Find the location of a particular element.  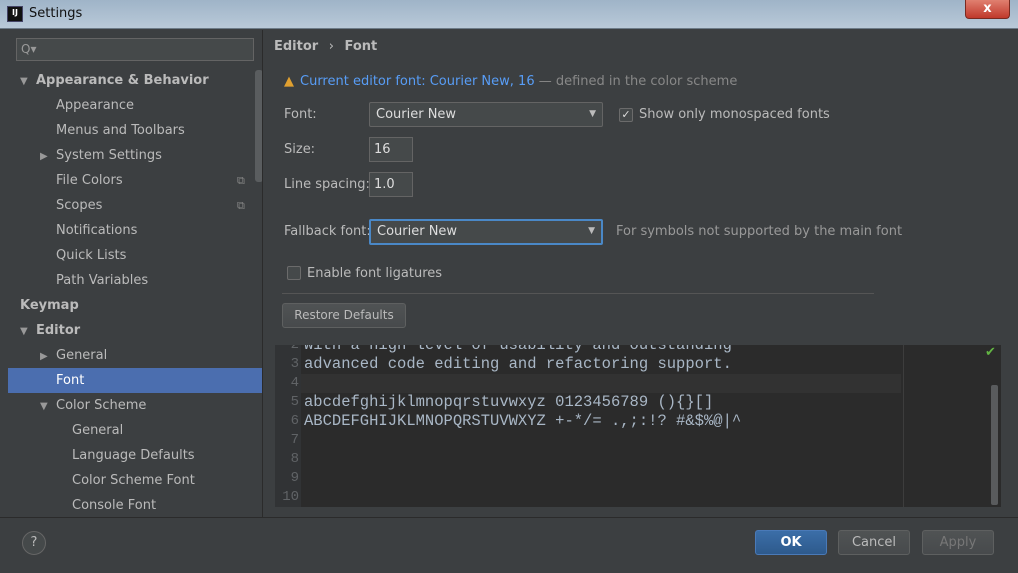

restore-defaults-button: Restore Defaults is located at coordinates (344, 315).